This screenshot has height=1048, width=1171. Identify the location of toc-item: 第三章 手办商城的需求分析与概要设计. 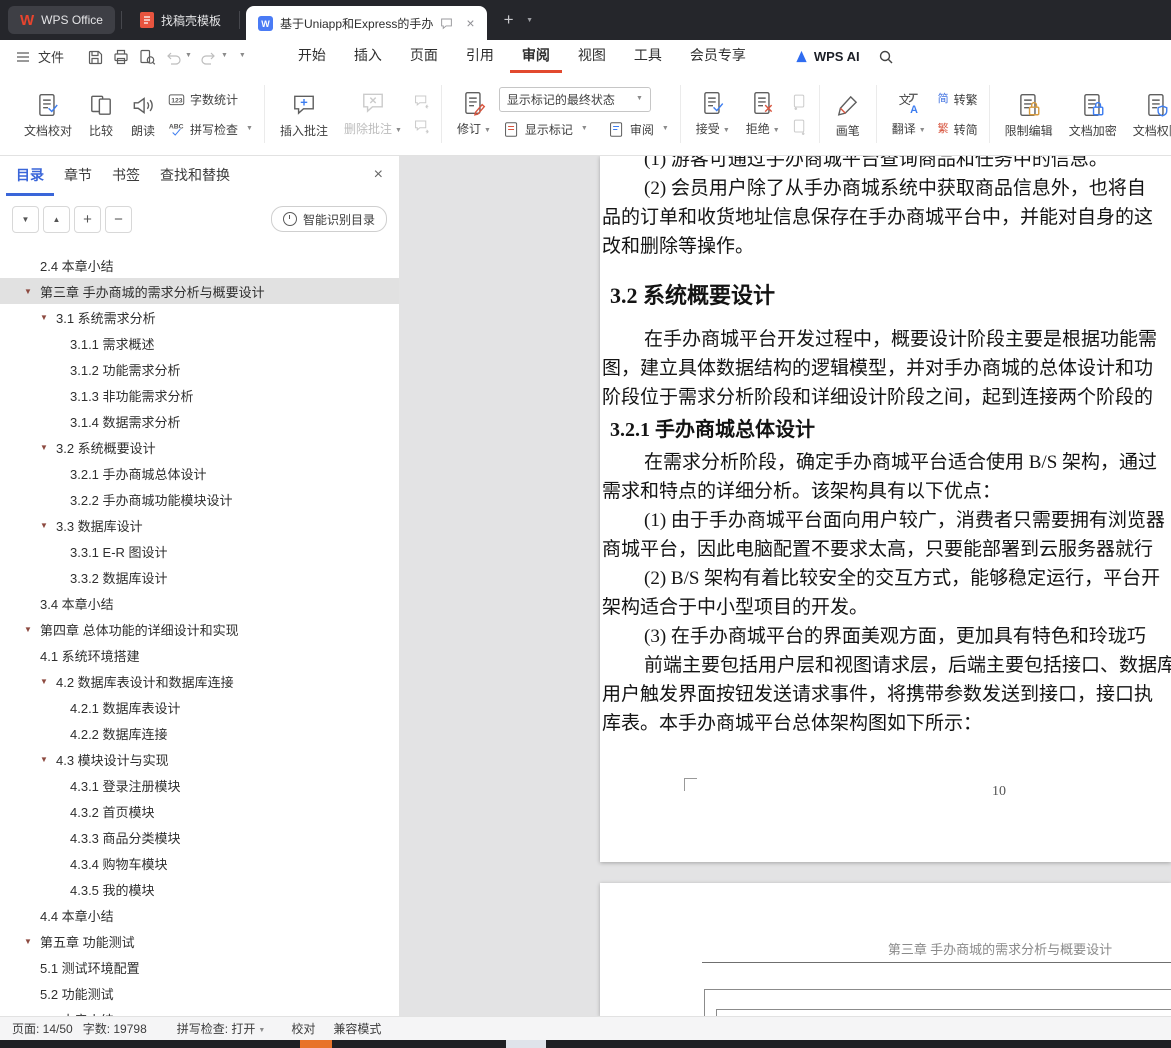
(199, 291).